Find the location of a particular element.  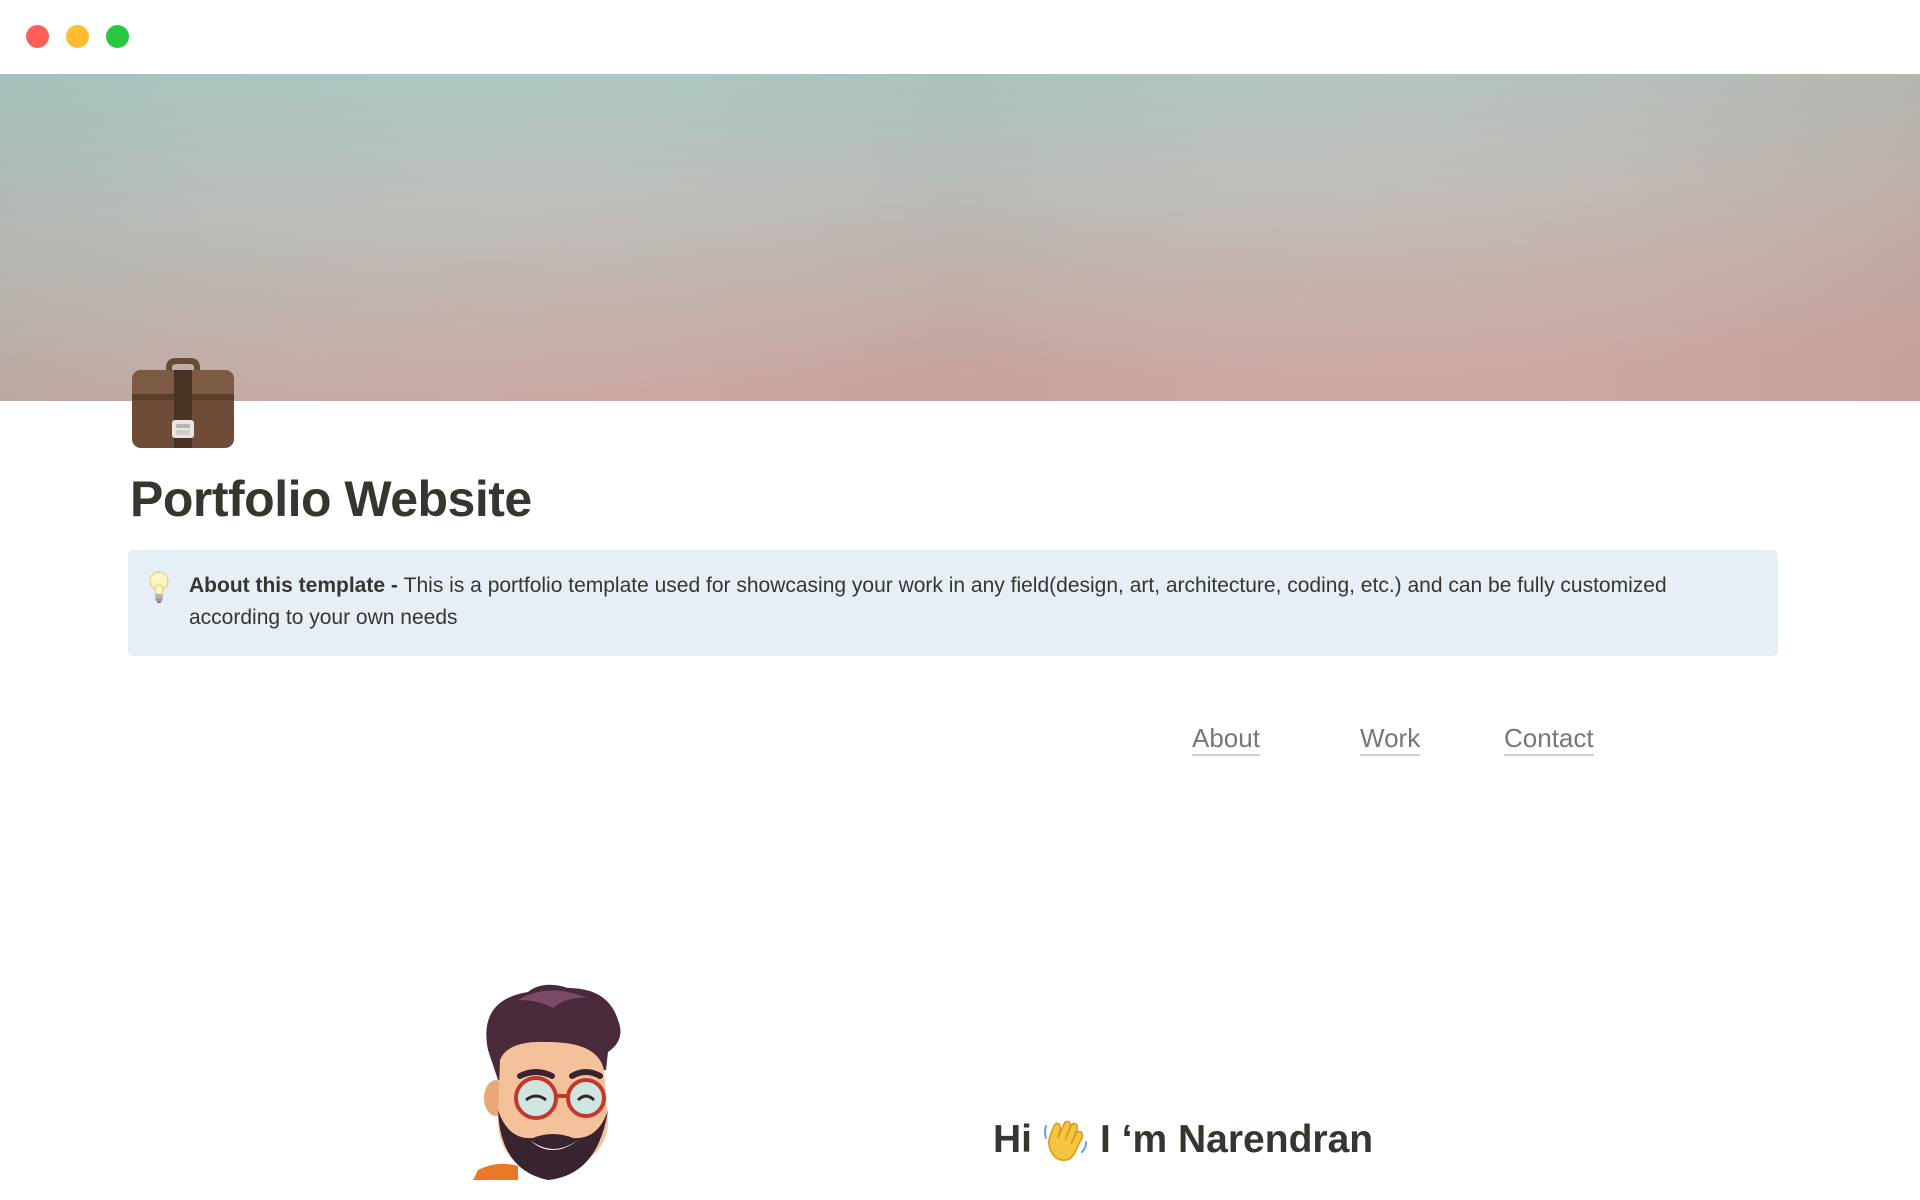

maximize-window-button is located at coordinates (117, 36).